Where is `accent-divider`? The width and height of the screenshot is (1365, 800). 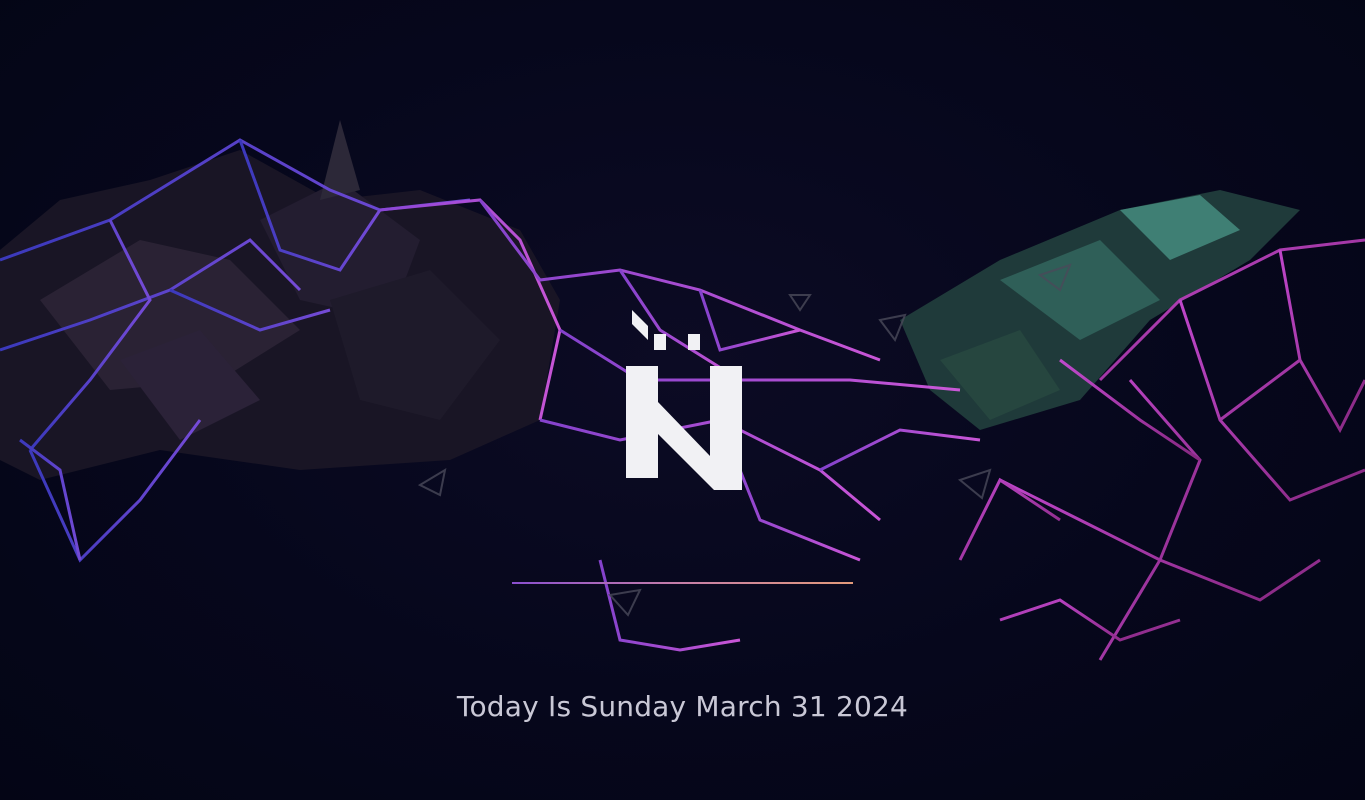
accent-divider is located at coordinates (682, 583).